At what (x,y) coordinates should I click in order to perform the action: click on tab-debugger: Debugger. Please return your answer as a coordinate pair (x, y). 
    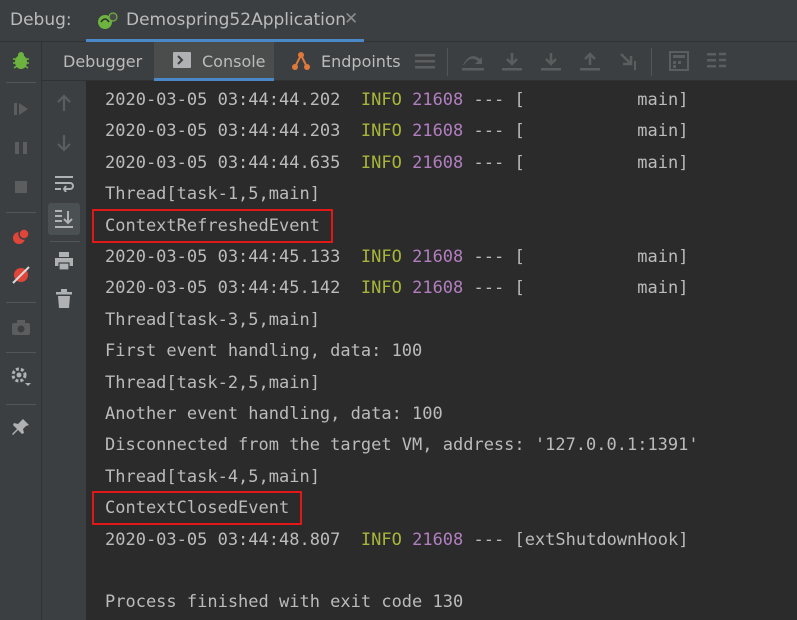
    Looking at the image, I should click on (98, 61).